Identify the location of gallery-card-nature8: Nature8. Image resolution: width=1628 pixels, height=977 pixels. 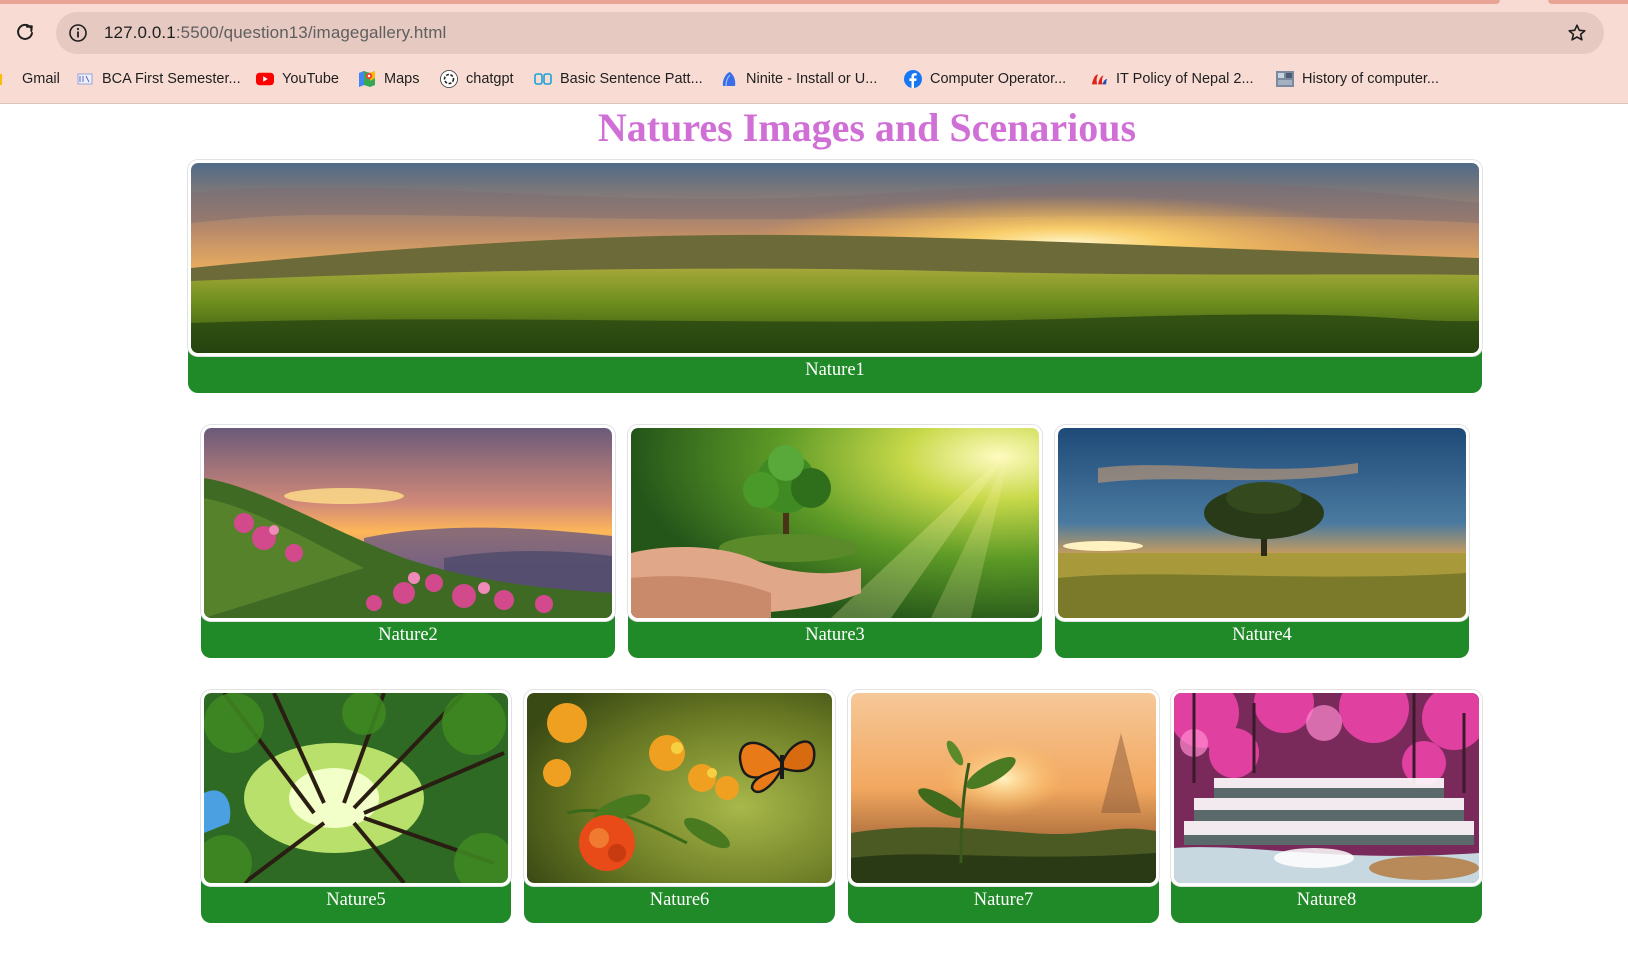
(1326, 806).